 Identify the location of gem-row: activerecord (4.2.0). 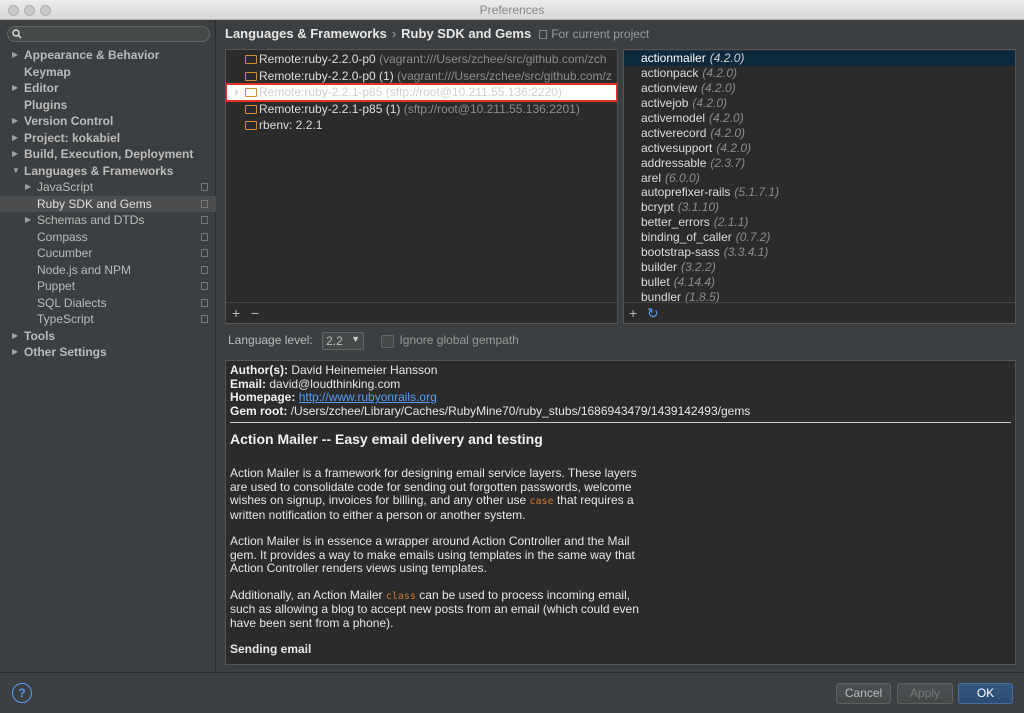
(819, 133).